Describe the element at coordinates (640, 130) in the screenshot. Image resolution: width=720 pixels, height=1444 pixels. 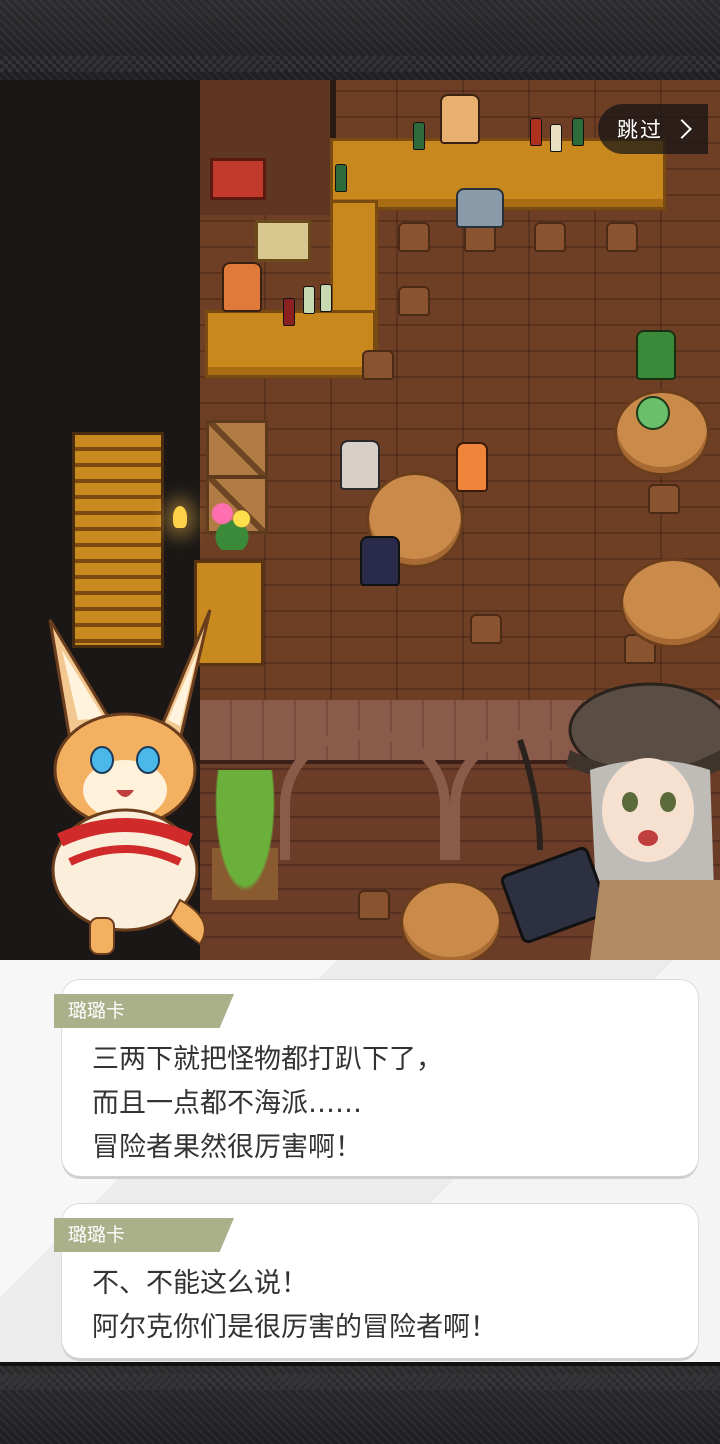
I see `skip-label: 跳过` at that location.